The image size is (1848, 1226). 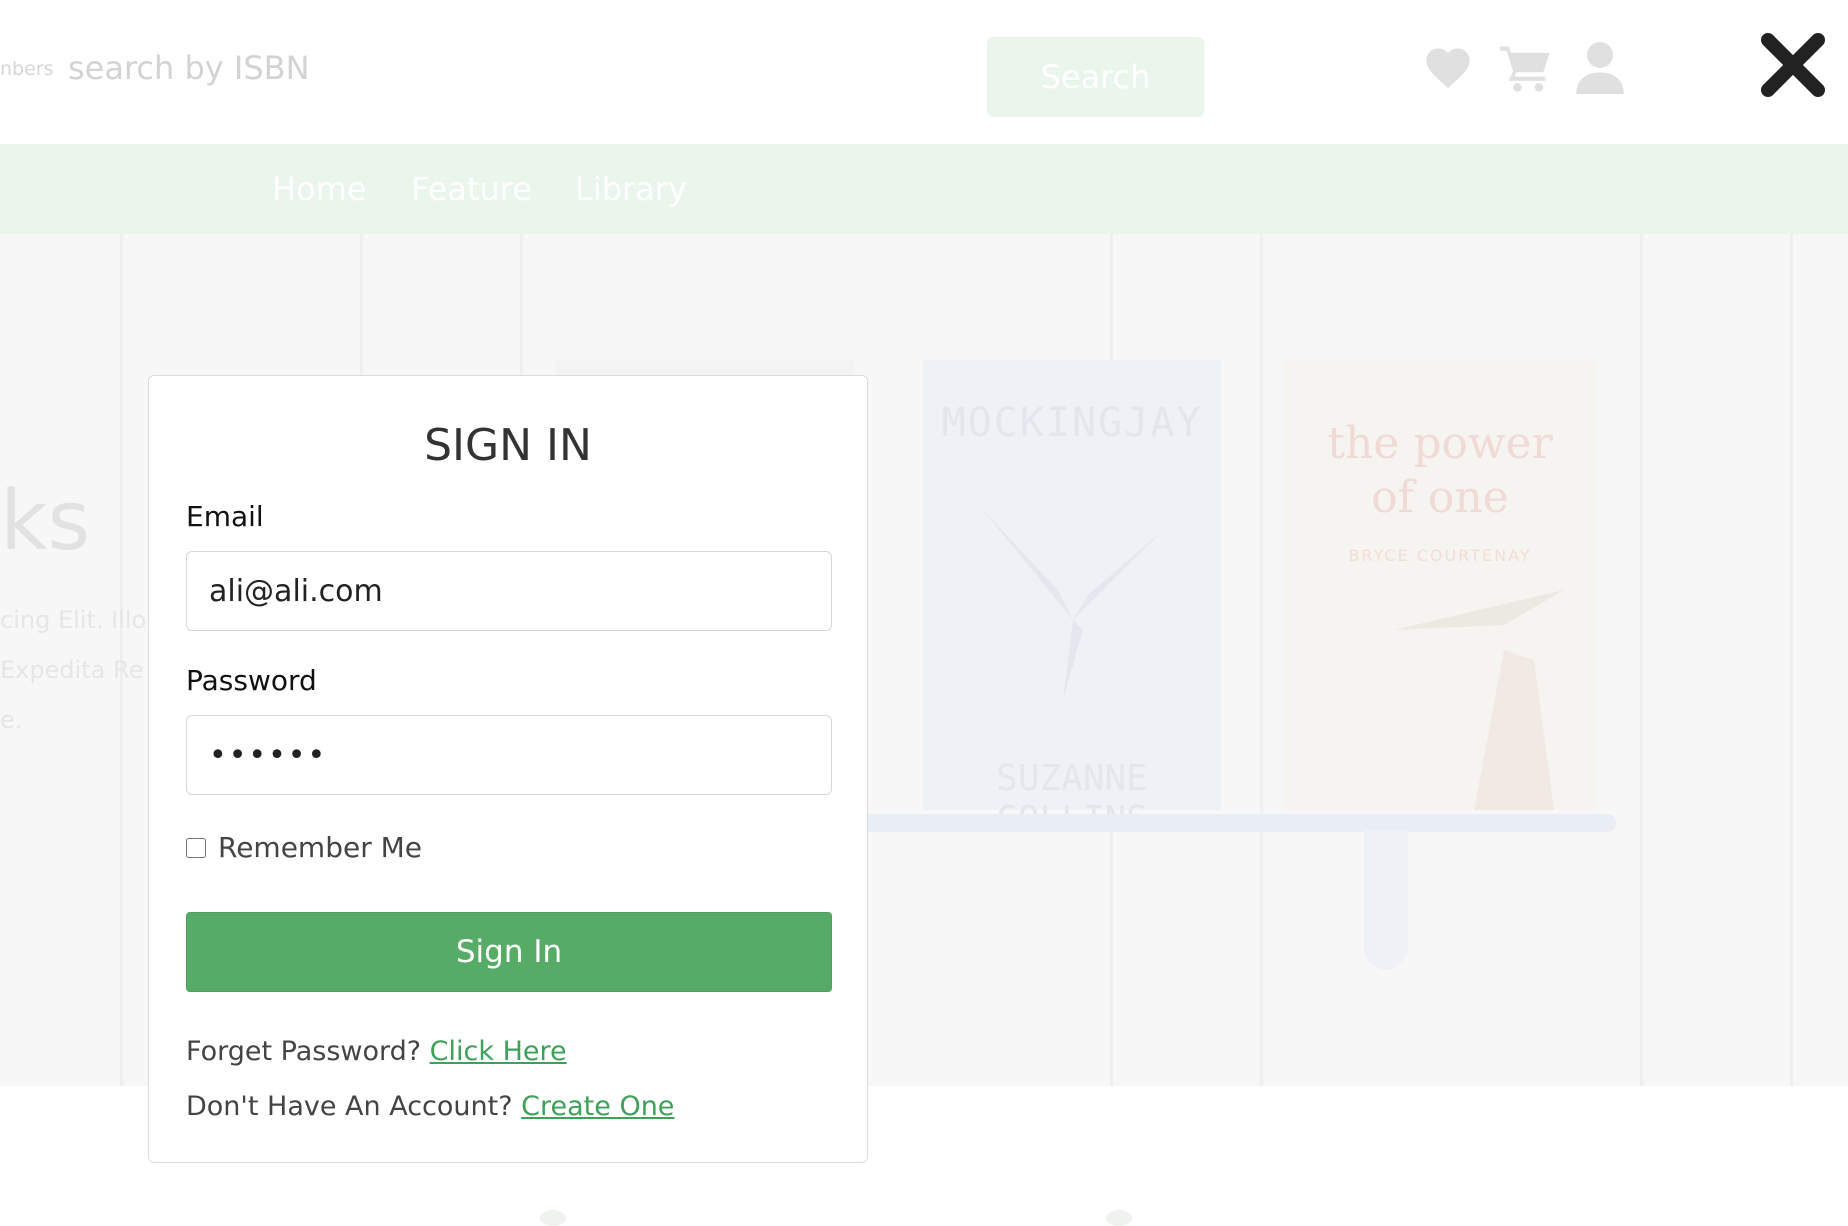 I want to click on hero-text-line: Expedita Re, so click(x=72, y=670).